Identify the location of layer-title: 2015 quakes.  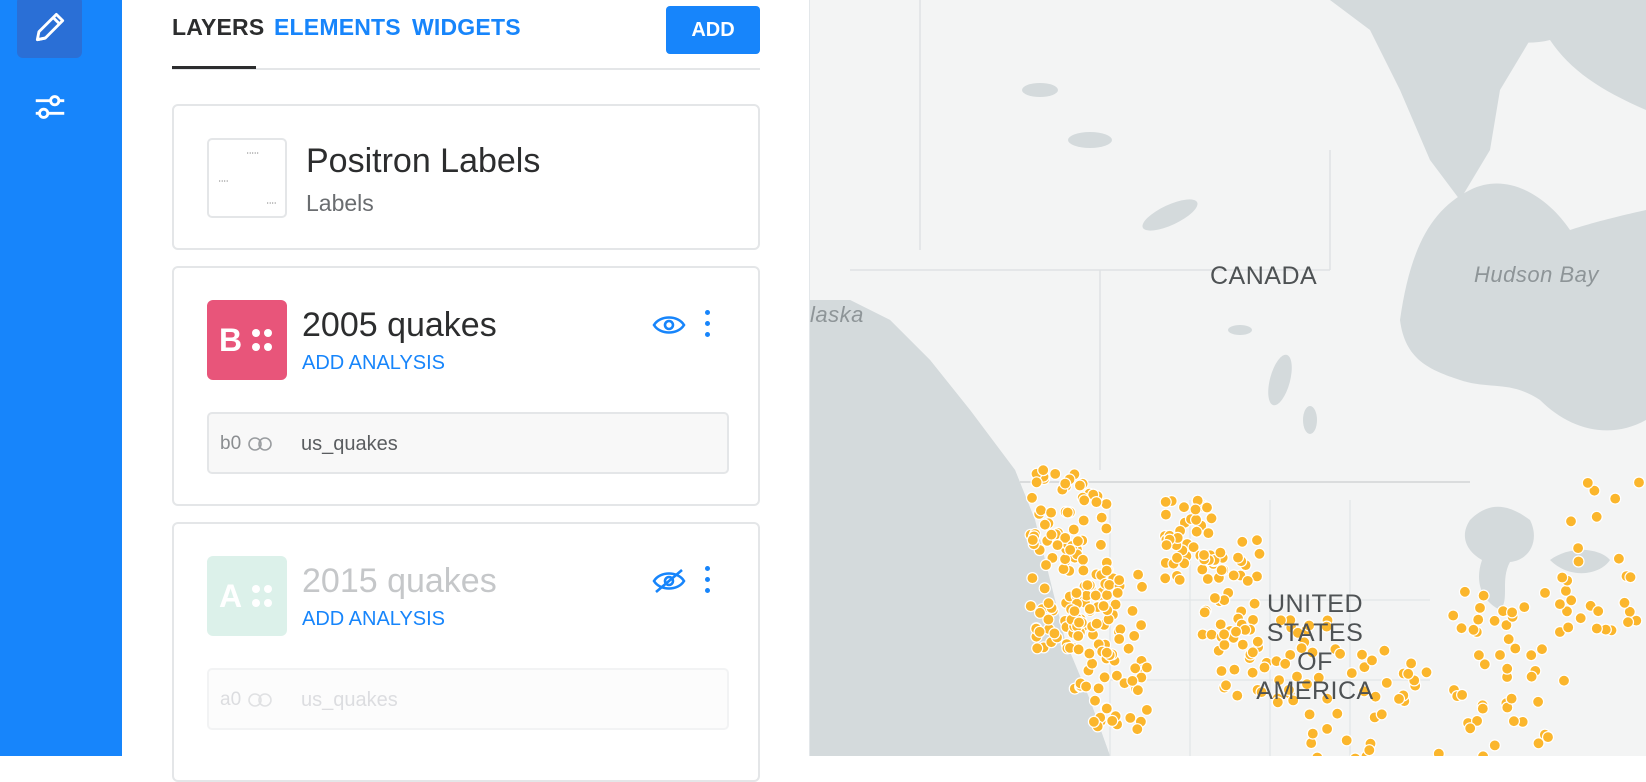
(399, 581).